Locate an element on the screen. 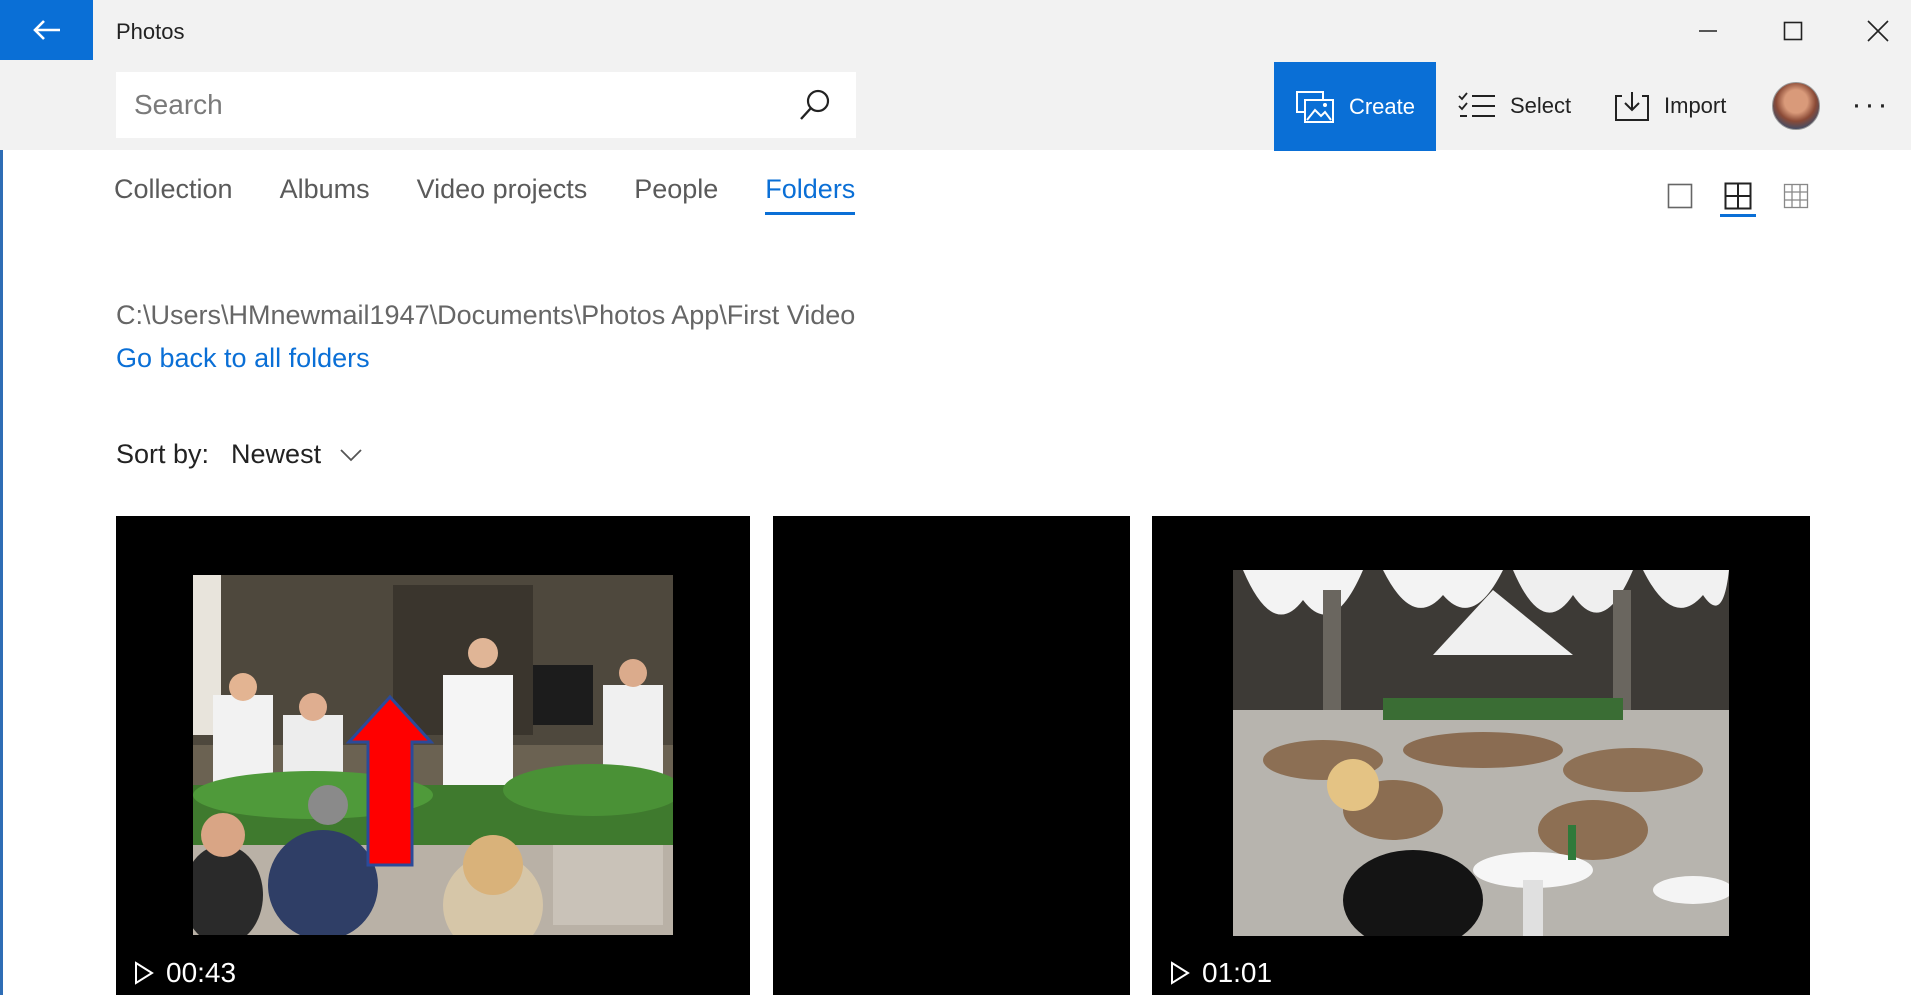 Image resolution: width=1911 pixels, height=995 pixels. tab-video-projects: Video projects is located at coordinates (502, 192).